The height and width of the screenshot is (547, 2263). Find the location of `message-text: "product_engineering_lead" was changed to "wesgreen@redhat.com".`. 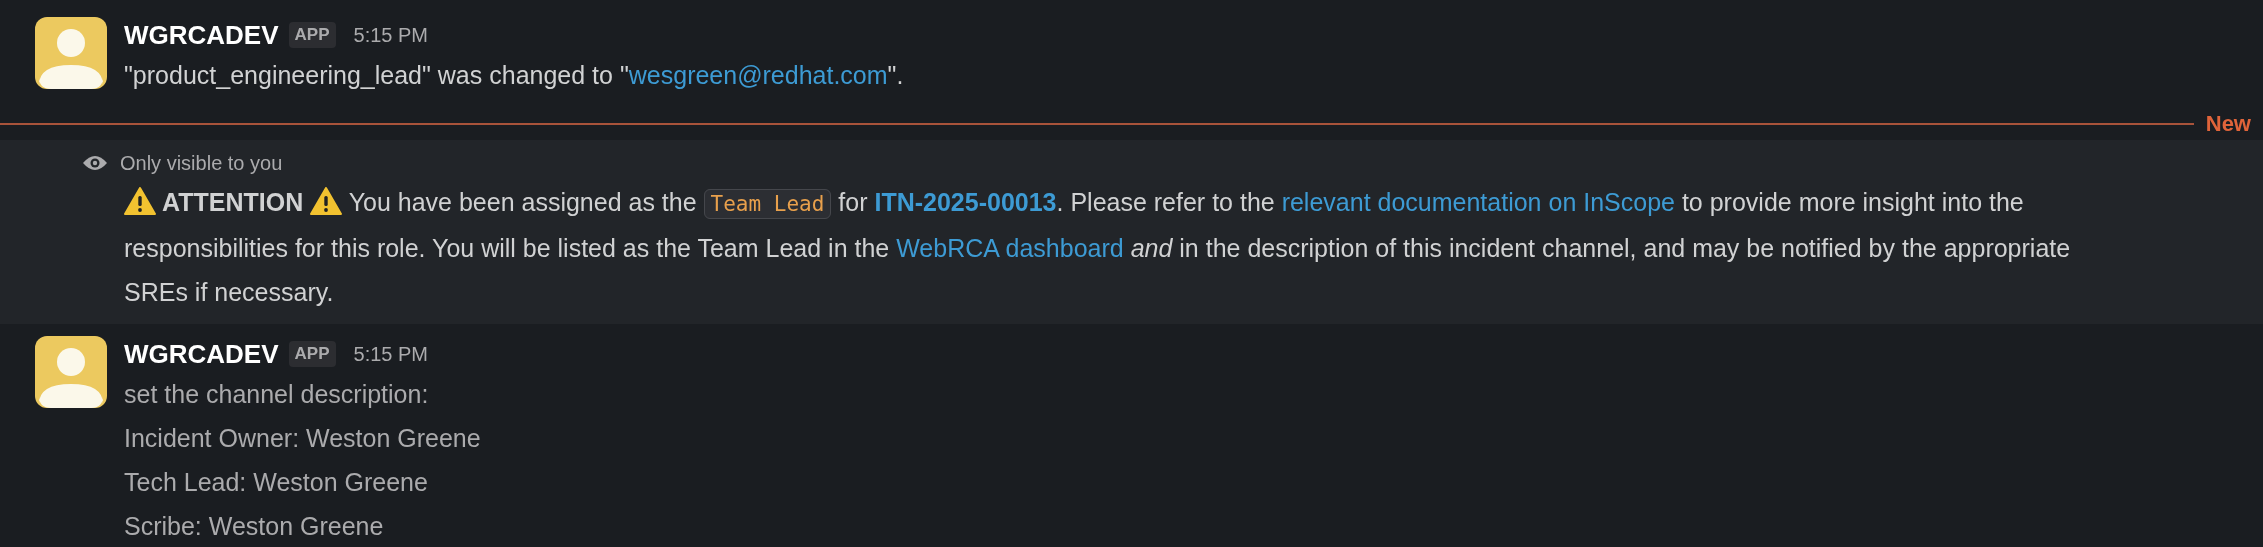

message-text: "product_engineering_lead" was changed to "wesgreen@redhat.com". is located at coordinates (514, 75).